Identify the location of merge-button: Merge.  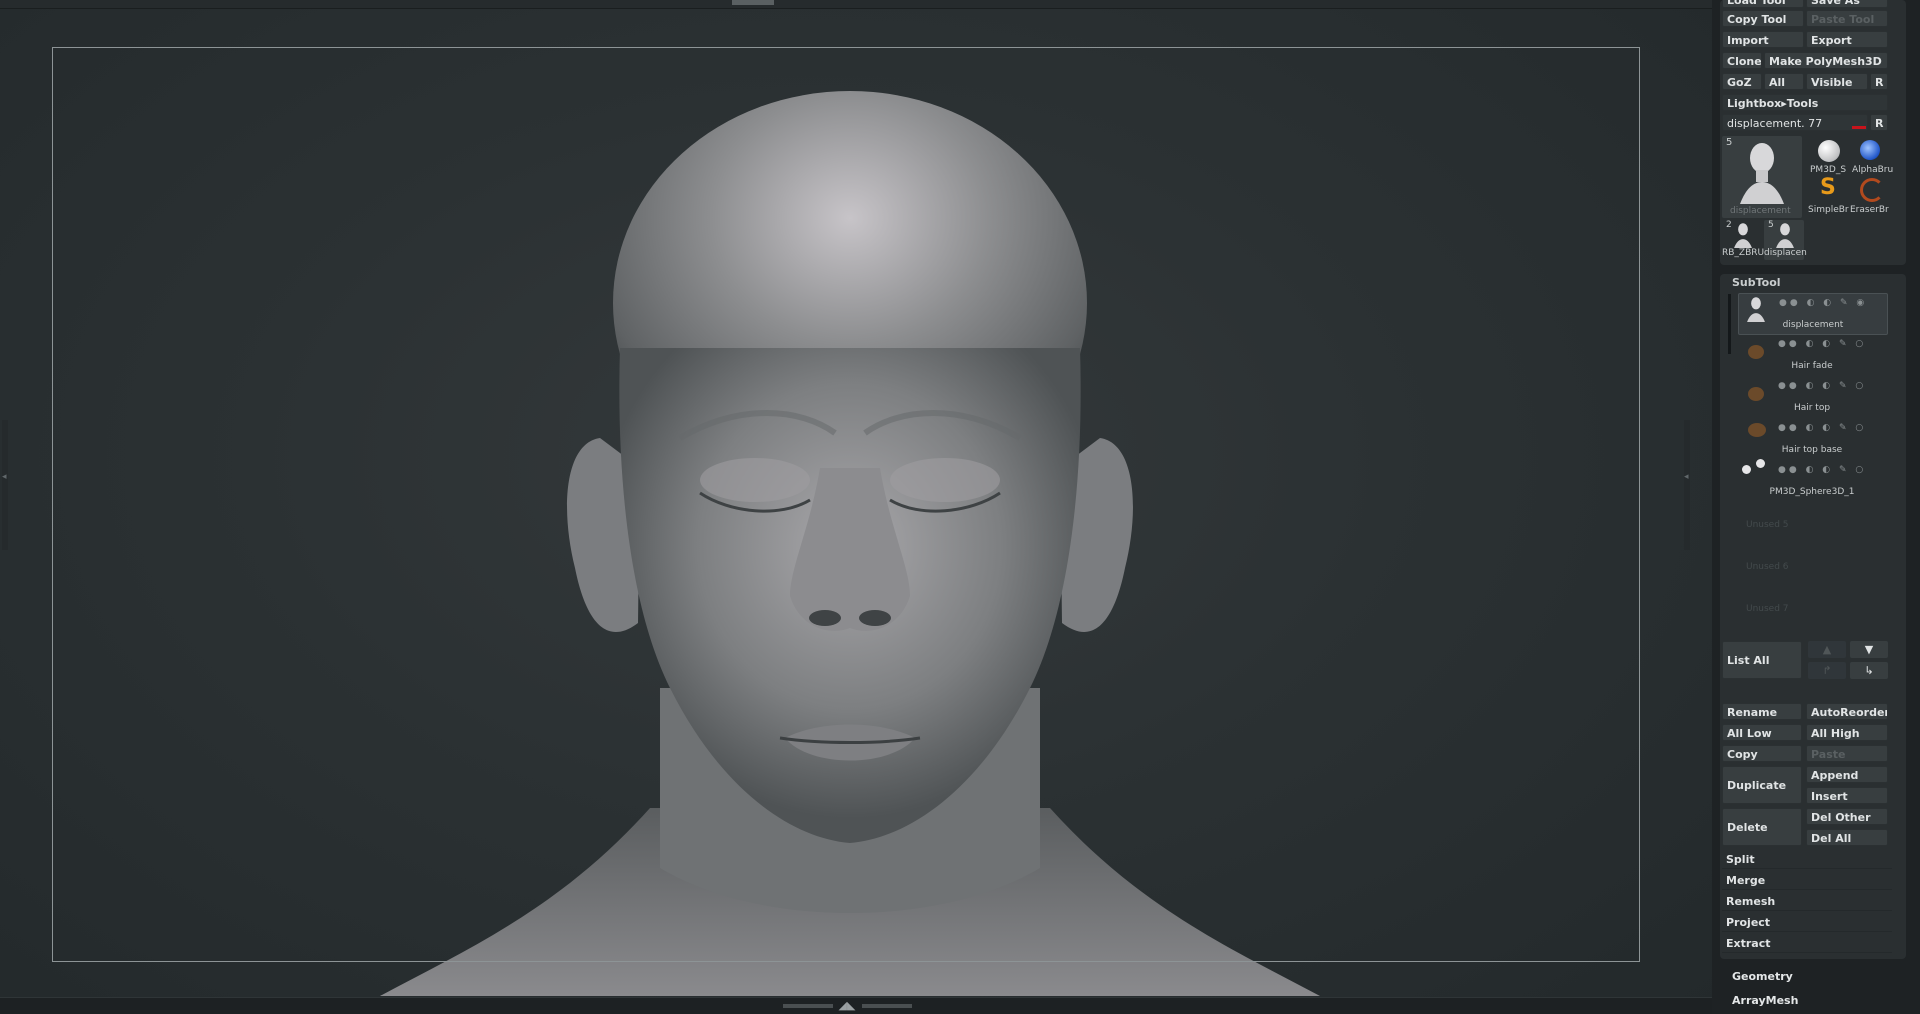
(1807, 880).